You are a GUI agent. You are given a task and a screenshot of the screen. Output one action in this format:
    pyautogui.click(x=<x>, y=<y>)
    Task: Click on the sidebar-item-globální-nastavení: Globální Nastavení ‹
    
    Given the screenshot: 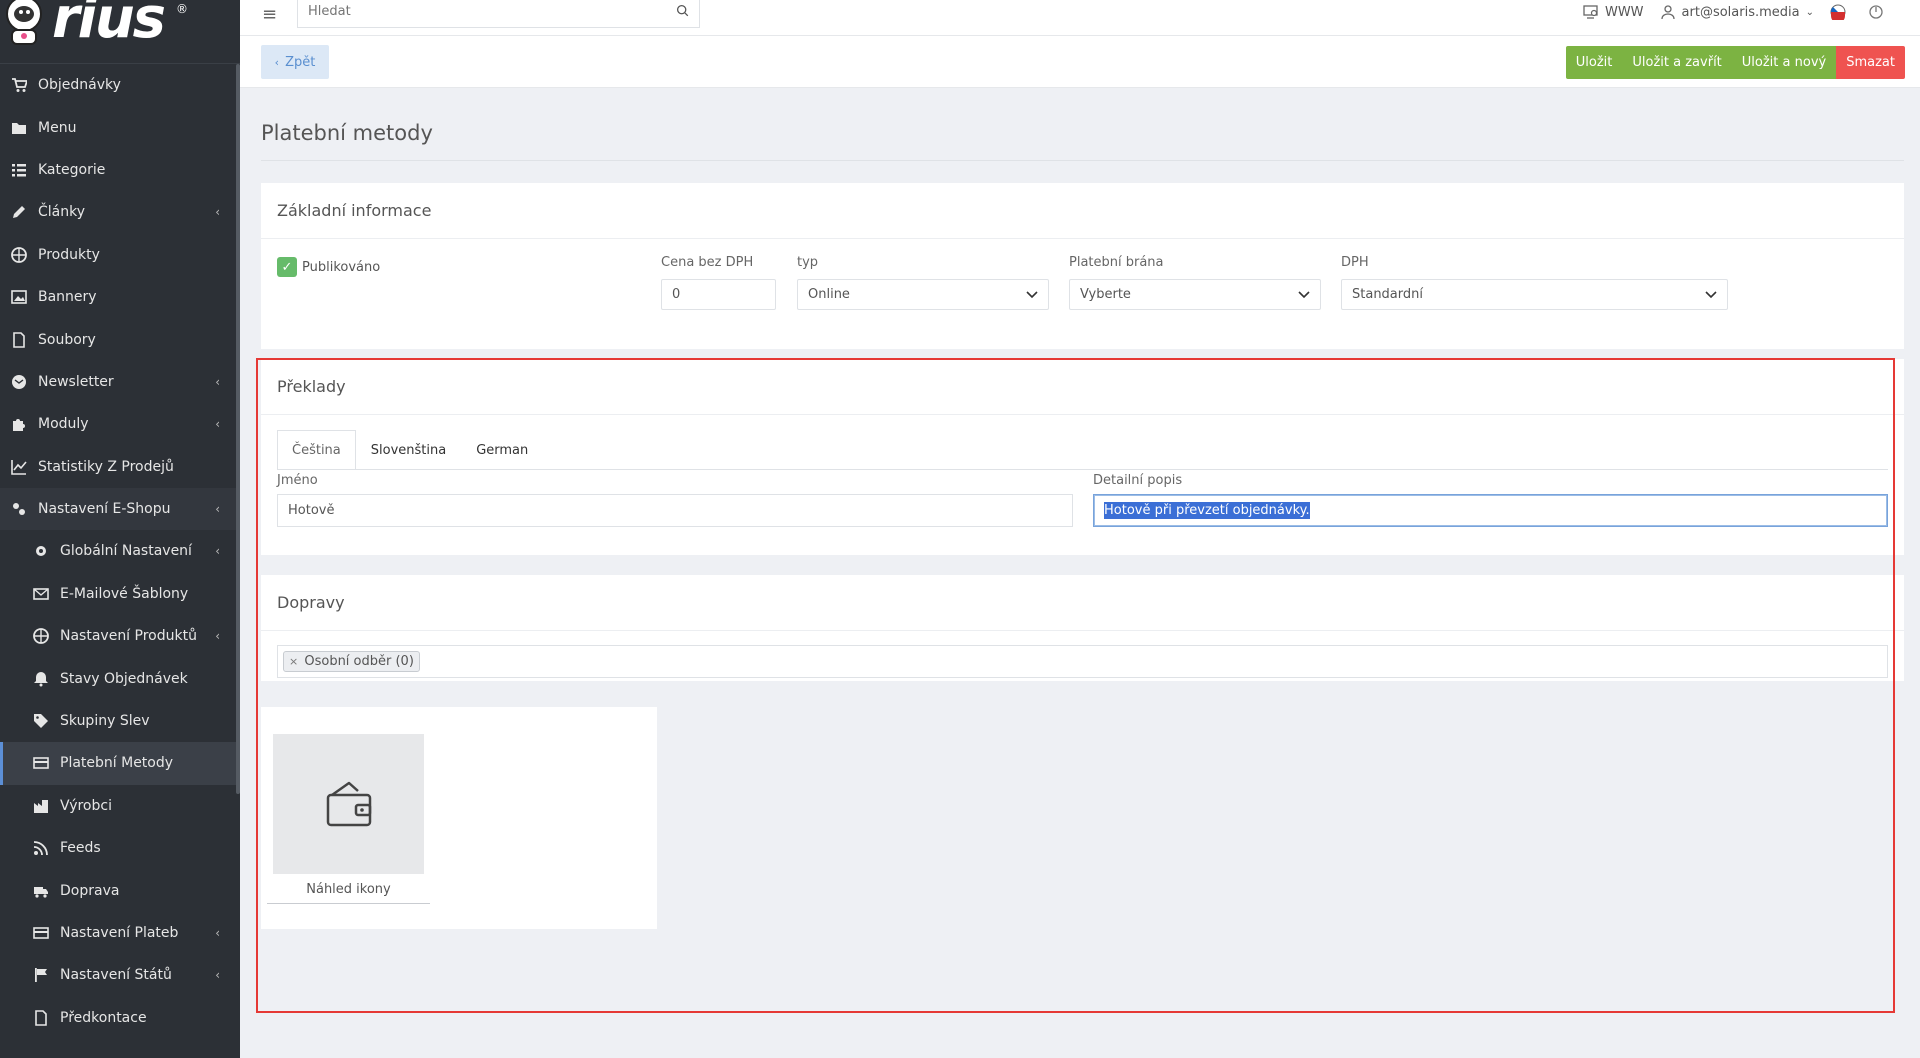 What is the action you would take?
    pyautogui.click(x=120, y=551)
    